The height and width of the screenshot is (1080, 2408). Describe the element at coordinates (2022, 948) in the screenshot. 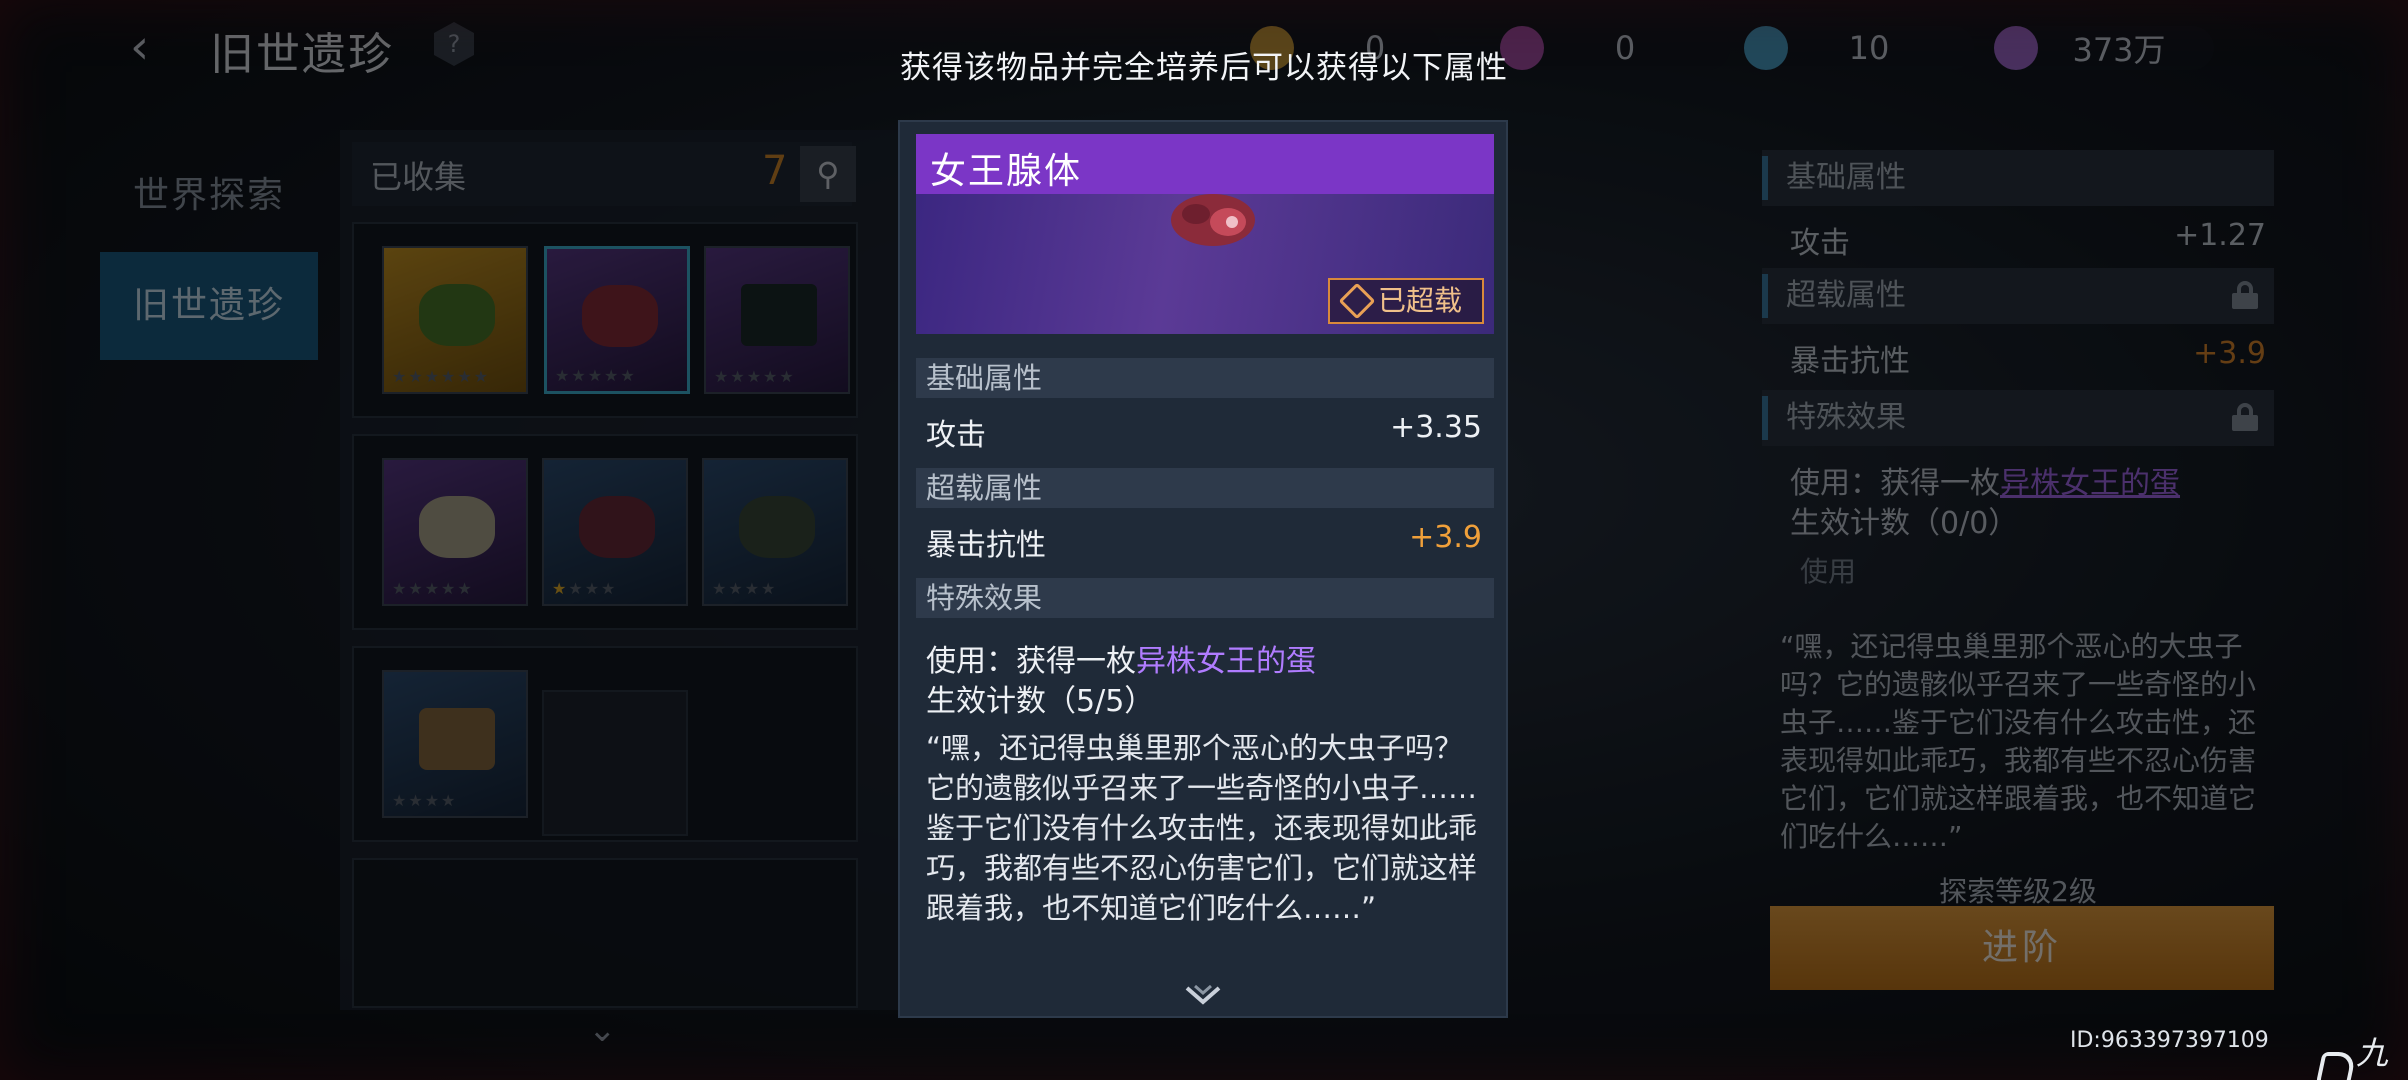

I see `advance-button: 进阶` at that location.